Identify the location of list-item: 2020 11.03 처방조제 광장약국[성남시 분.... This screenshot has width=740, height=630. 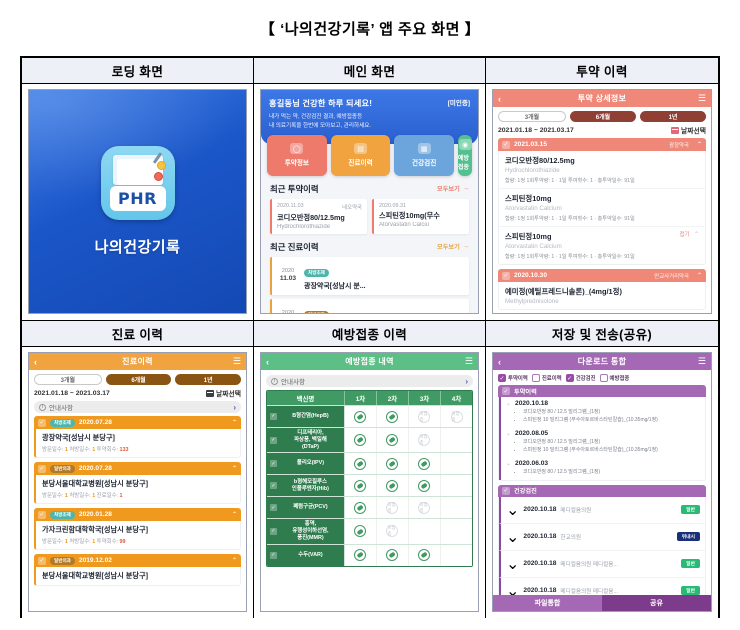
(369, 275).